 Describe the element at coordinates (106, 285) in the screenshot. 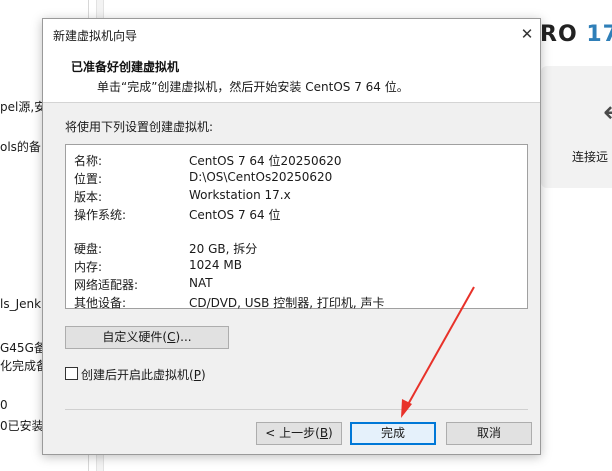

I see `summary-key: 网络适配器:` at that location.